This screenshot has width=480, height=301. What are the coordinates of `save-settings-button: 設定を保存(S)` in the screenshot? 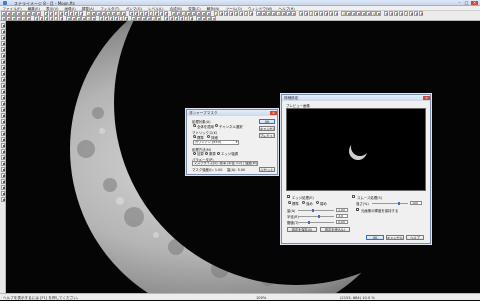 It's located at (302, 229).